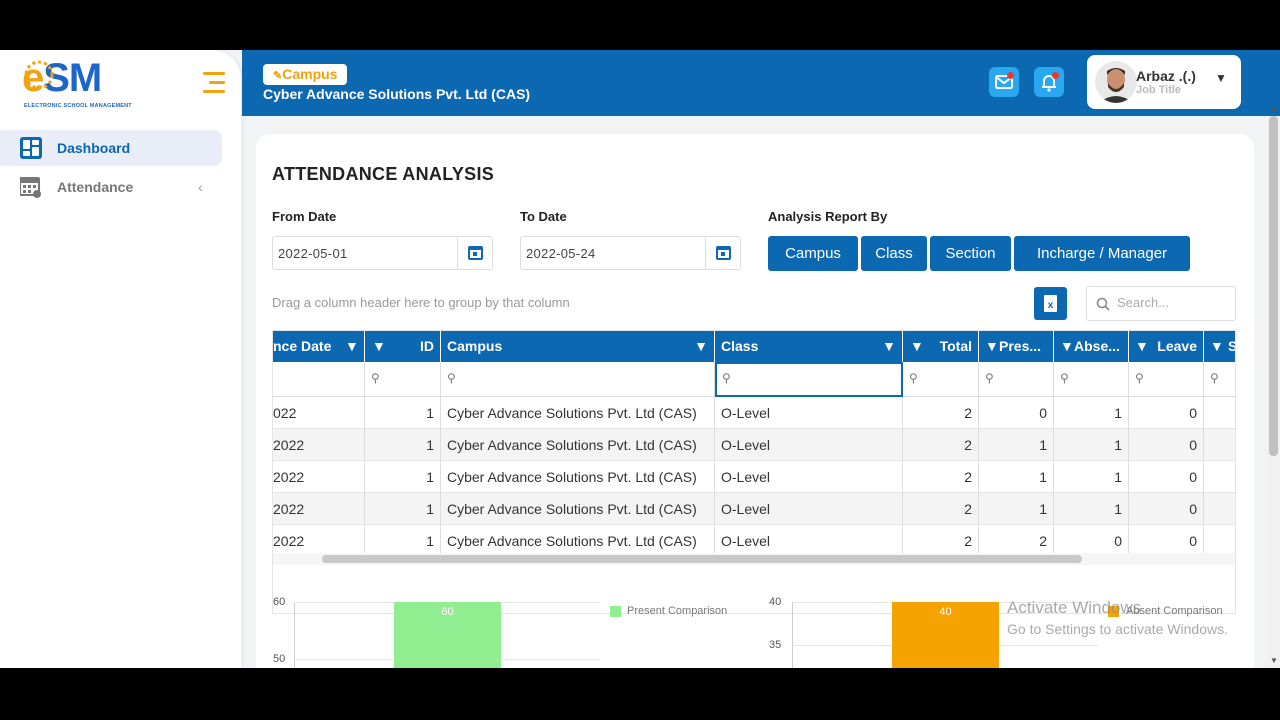  What do you see at coordinates (319, 346) in the screenshot?
I see `column-header-attendance-date: nce Date ▼` at bounding box center [319, 346].